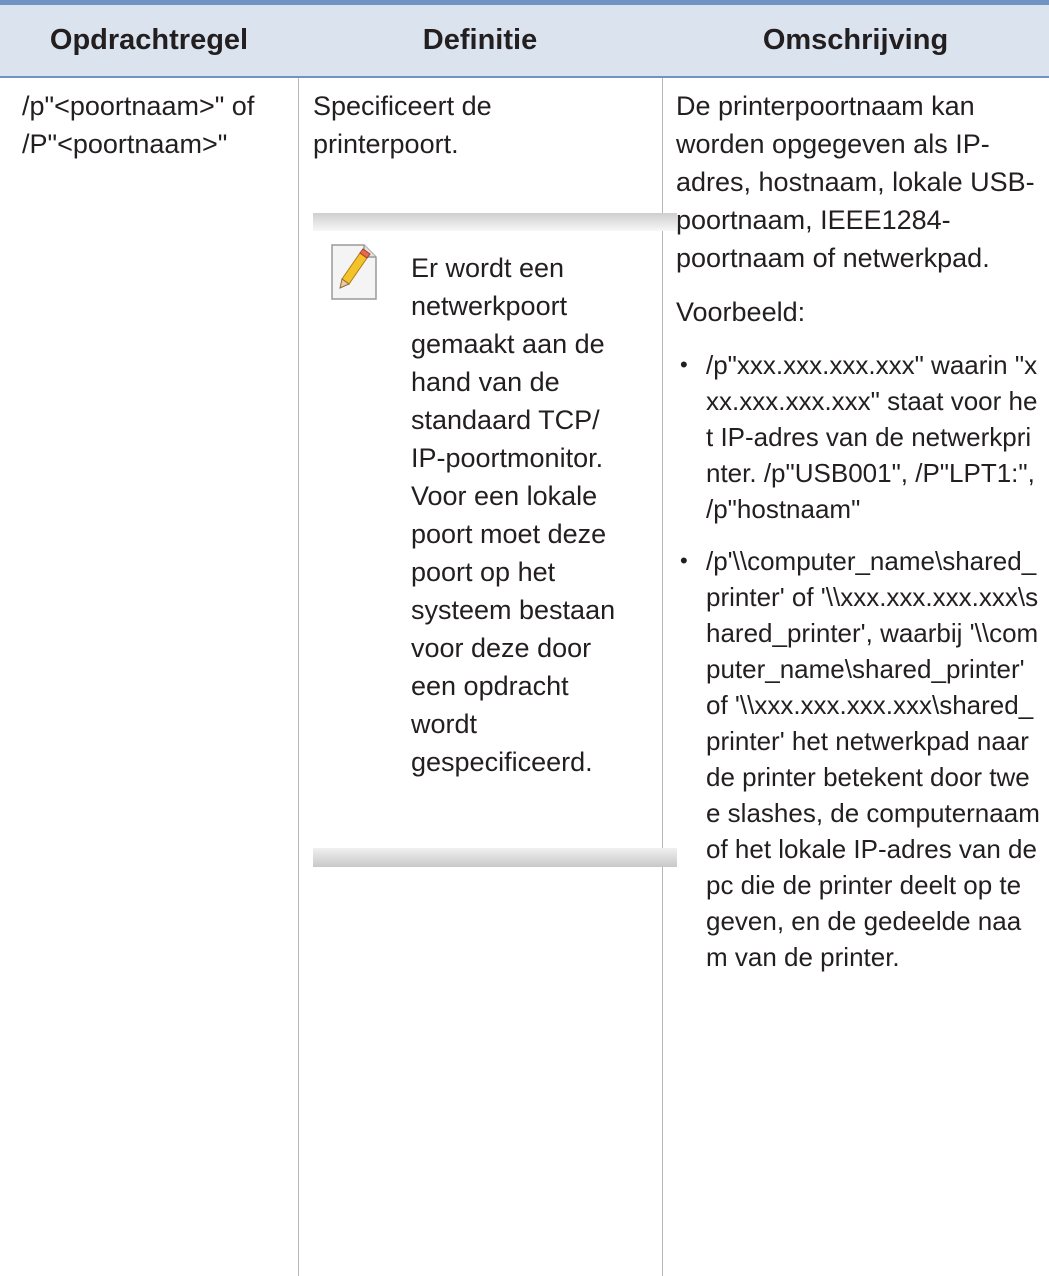 This screenshot has width=1049, height=1276. I want to click on note-line: gespecificeerd., so click(502, 762).